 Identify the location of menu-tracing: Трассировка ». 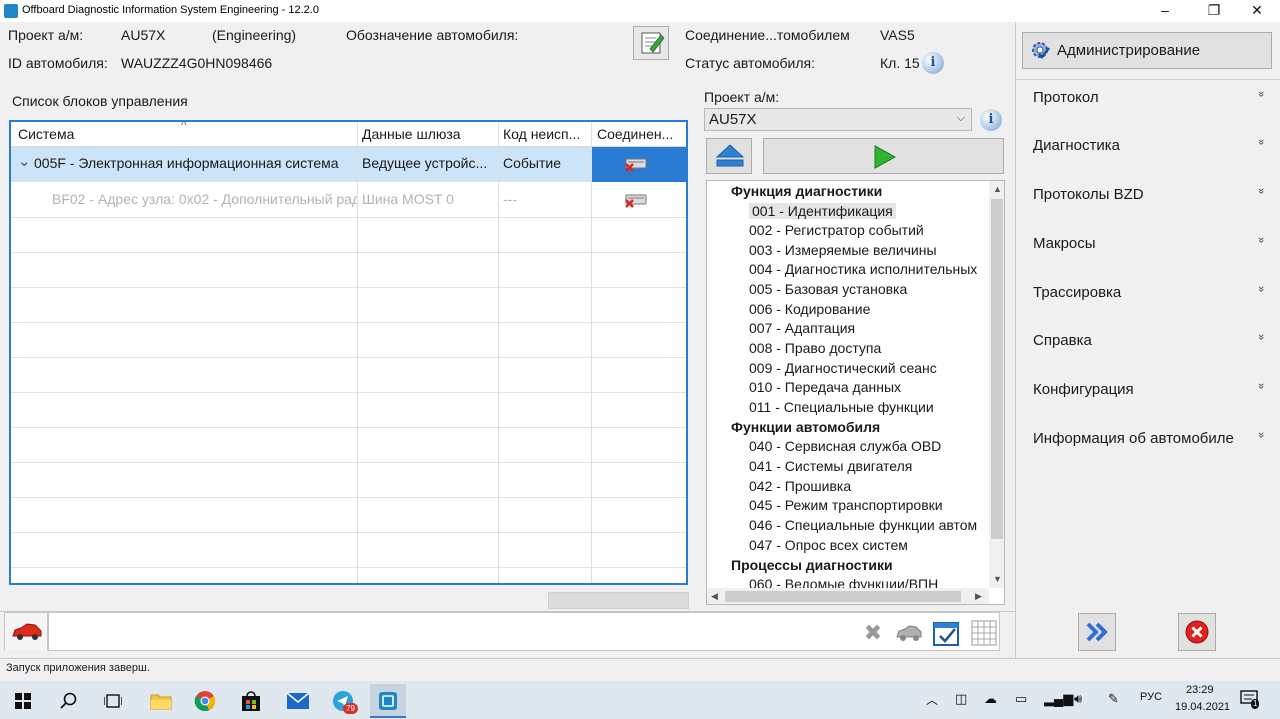
(1148, 293).